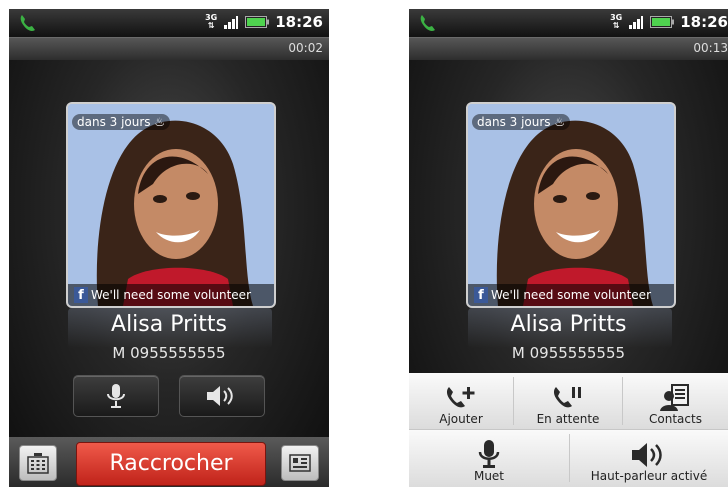 The image size is (728, 487). Describe the element at coordinates (460, 397) in the screenshot. I see `add-call-icon` at that location.